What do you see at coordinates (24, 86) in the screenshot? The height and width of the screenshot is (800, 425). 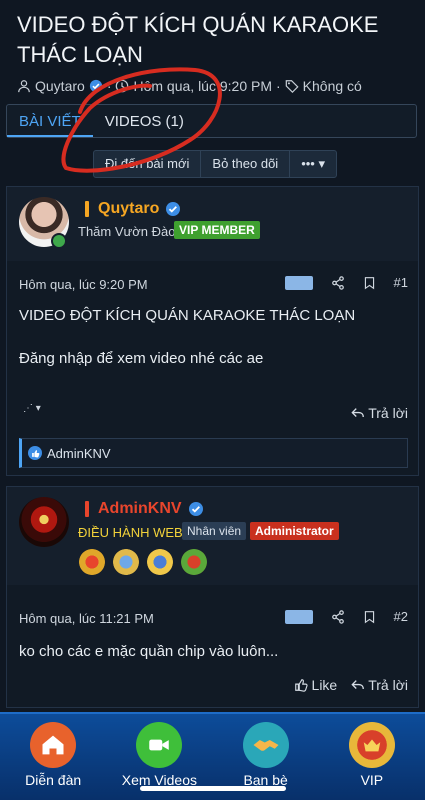 I see `user-icon` at bounding box center [24, 86].